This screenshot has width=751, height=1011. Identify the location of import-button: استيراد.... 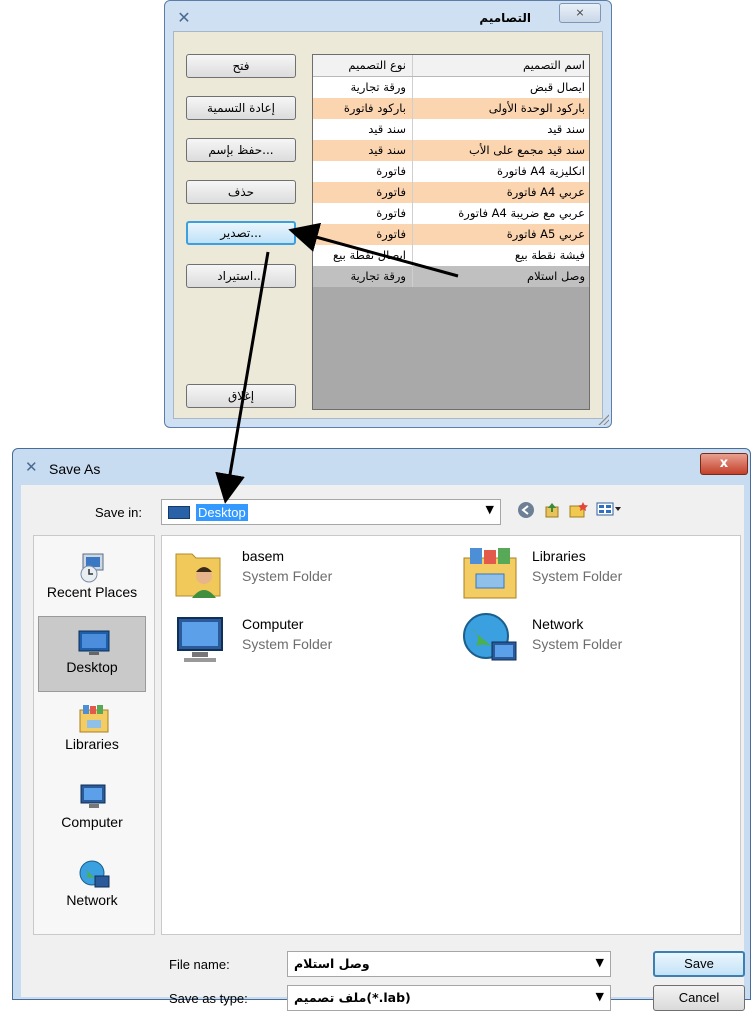
(241, 276).